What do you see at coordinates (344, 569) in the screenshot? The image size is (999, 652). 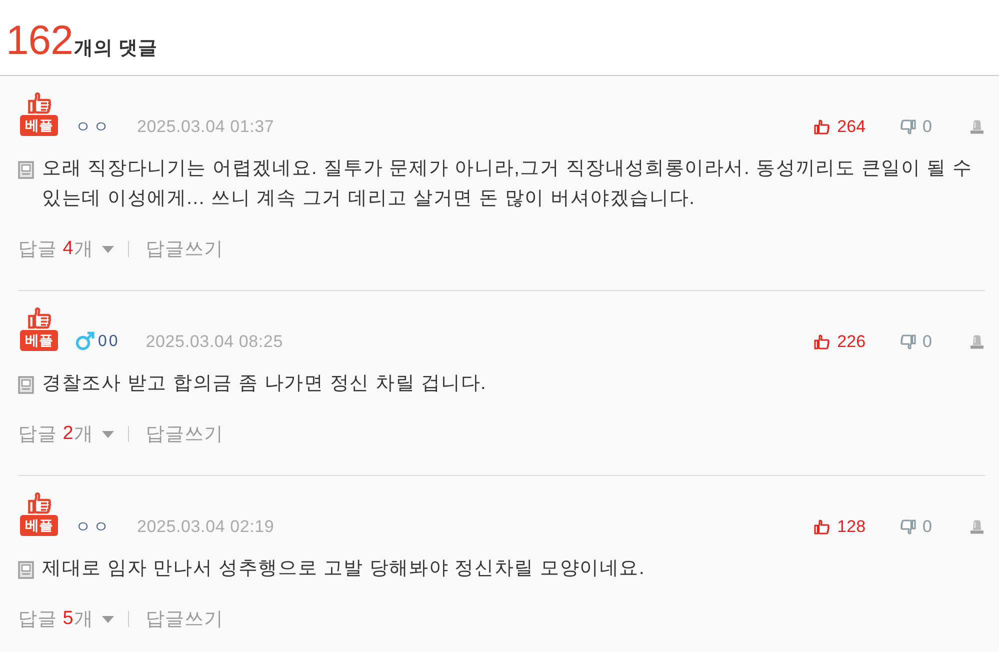 I see `comment-text: 제대로 임자 만나서 성추행으로 고발 당해봐야 정신차릴 모양이네요.` at bounding box center [344, 569].